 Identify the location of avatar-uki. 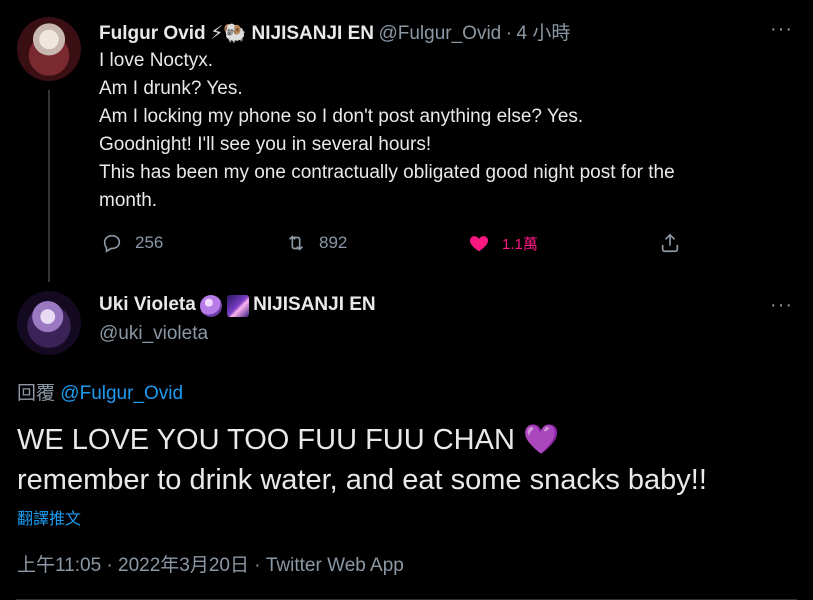
(49, 323).